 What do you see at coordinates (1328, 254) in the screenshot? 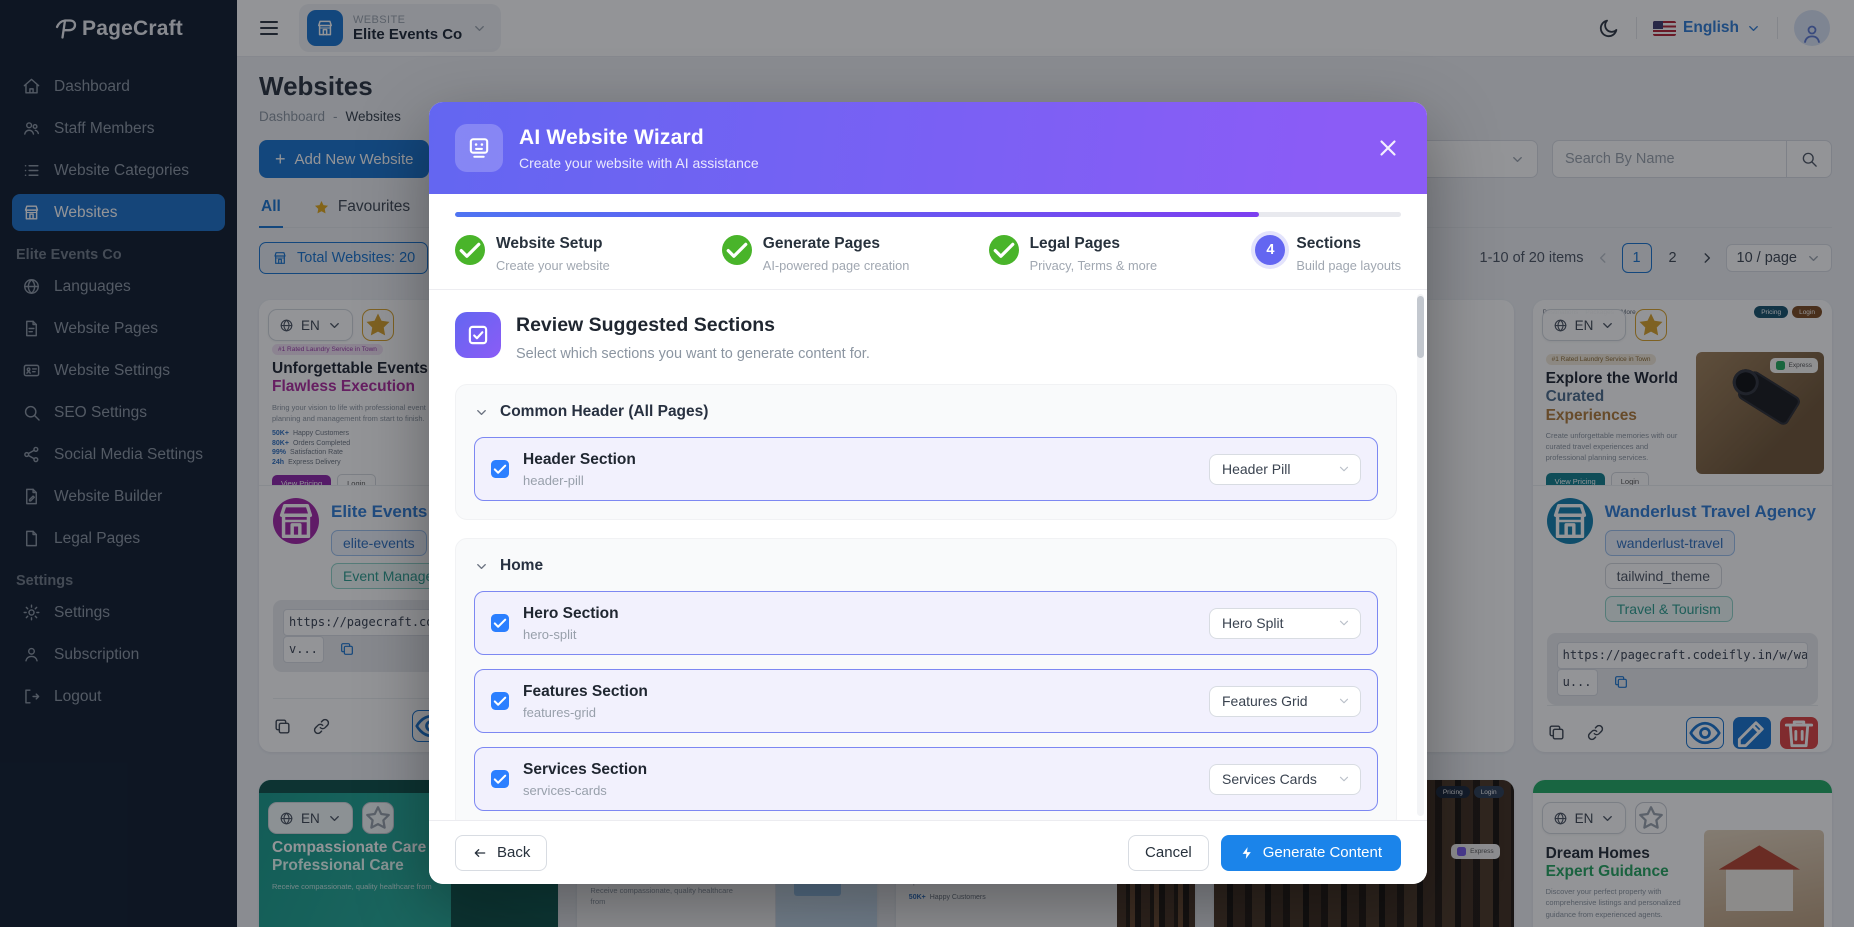
I see `wizard-step-sections: 4 Sections Build page layouts` at bounding box center [1328, 254].